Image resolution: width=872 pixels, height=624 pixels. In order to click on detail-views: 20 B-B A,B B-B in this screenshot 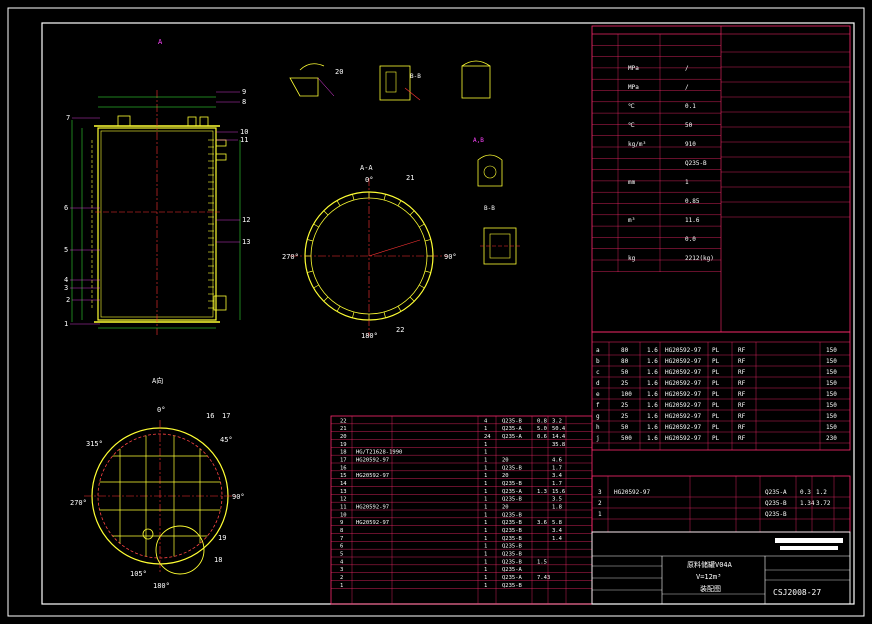, I will do `click(405, 162)`.